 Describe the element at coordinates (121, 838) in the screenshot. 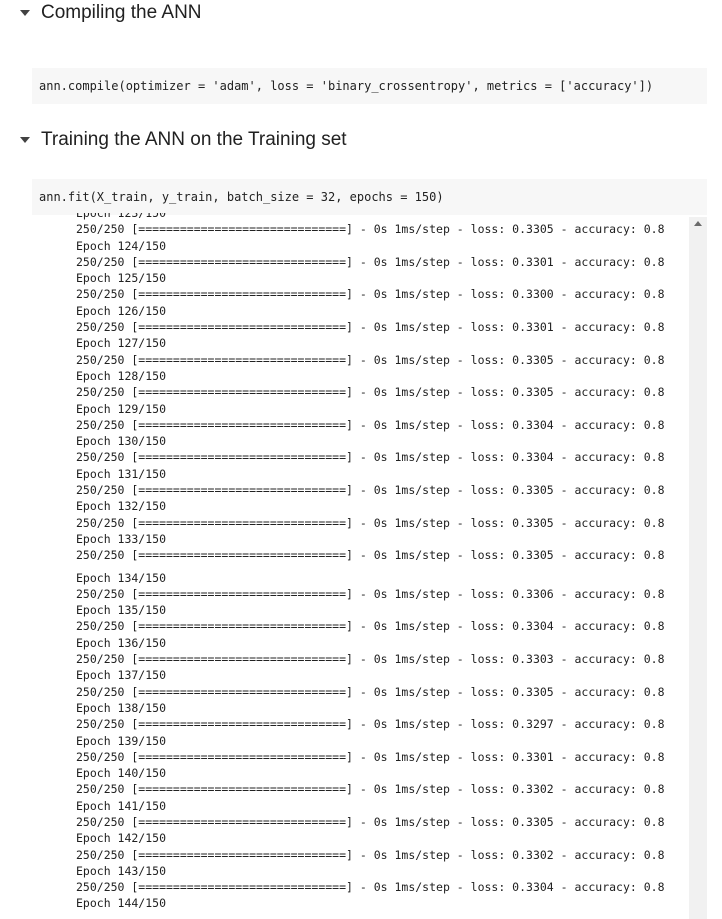

I see `output-line: Epoch 142/150` at that location.